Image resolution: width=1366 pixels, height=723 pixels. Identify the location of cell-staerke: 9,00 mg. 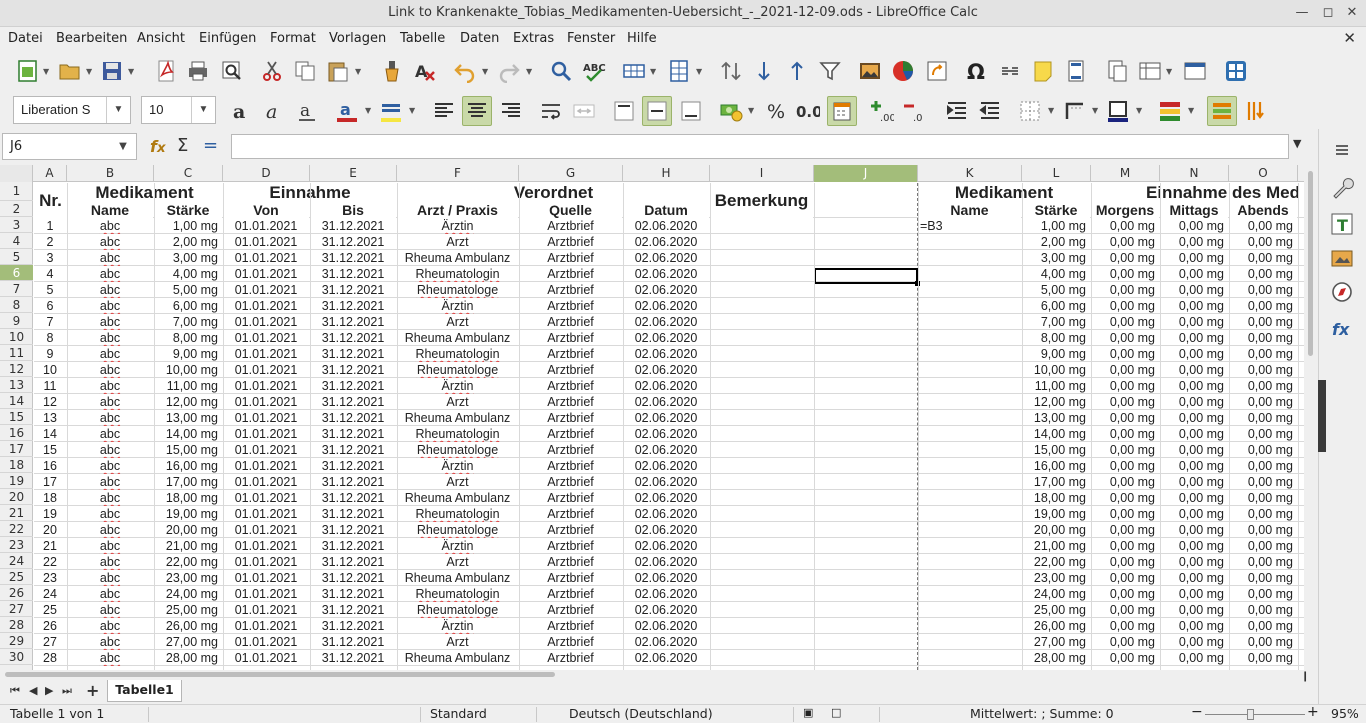
(188, 354).